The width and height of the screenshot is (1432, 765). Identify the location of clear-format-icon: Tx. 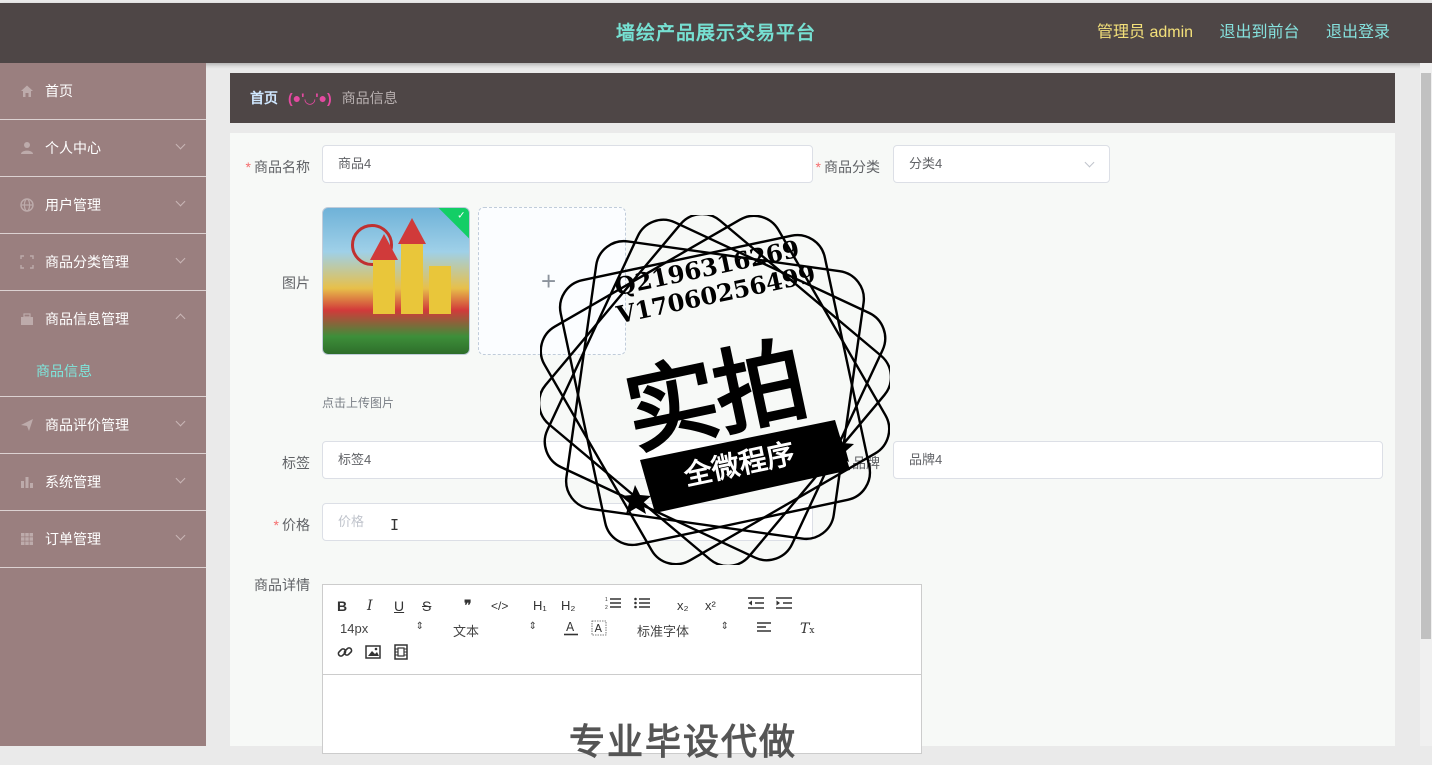
(807, 629).